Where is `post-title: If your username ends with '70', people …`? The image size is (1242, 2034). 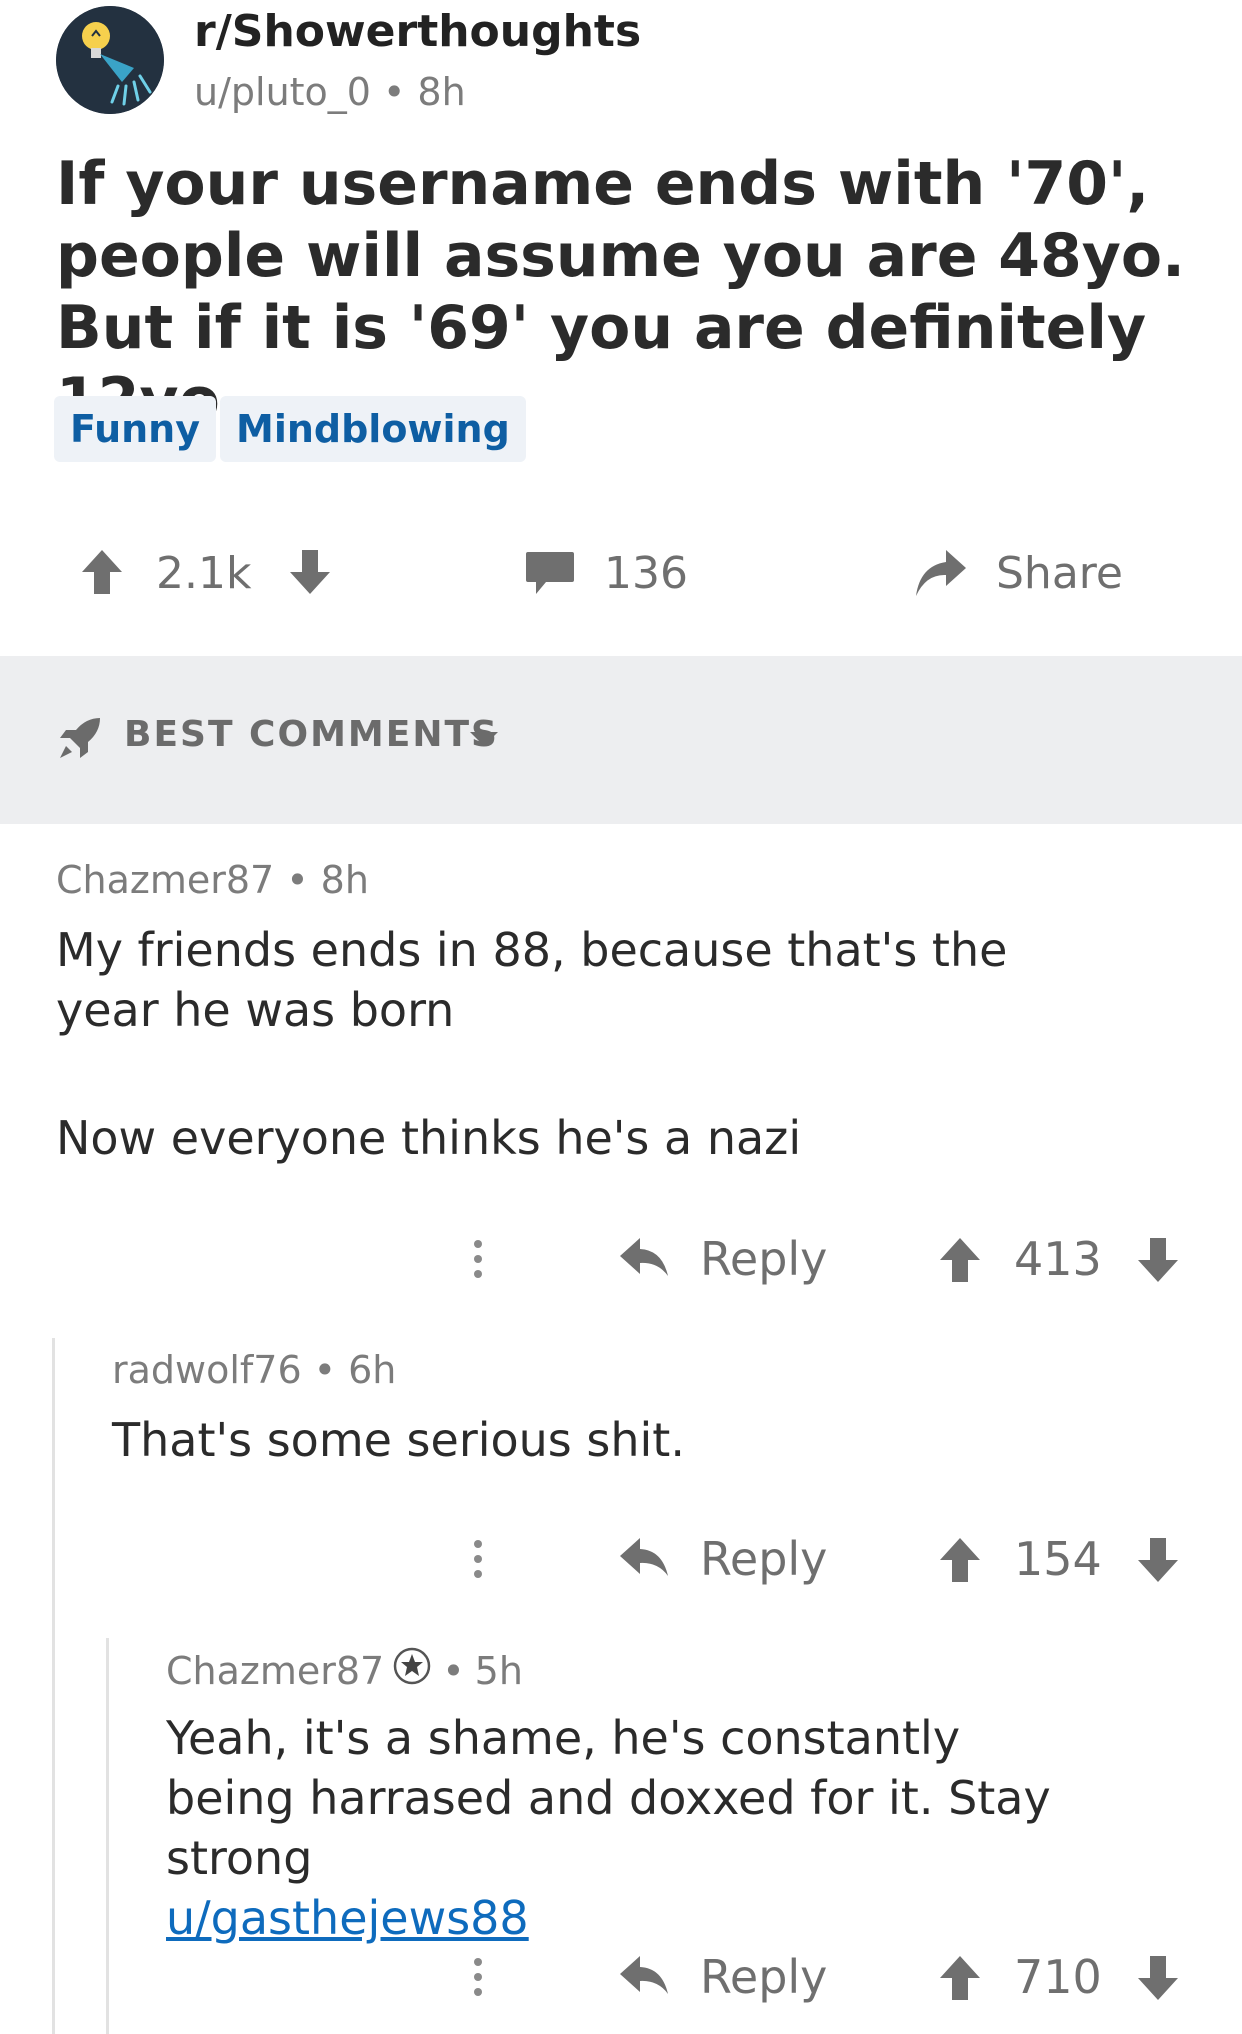 post-title: If your username ends with '70', people … is located at coordinates (636, 292).